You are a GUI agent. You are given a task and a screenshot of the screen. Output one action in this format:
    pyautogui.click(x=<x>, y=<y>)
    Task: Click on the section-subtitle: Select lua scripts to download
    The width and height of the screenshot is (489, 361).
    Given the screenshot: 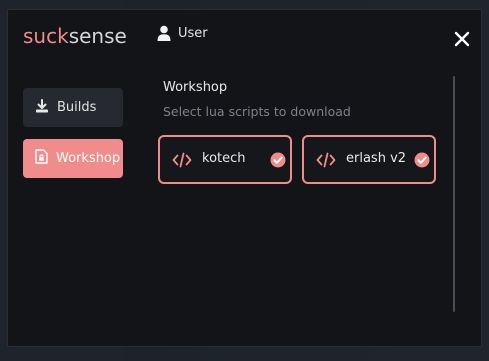 What is the action you would take?
    pyautogui.click(x=257, y=111)
    